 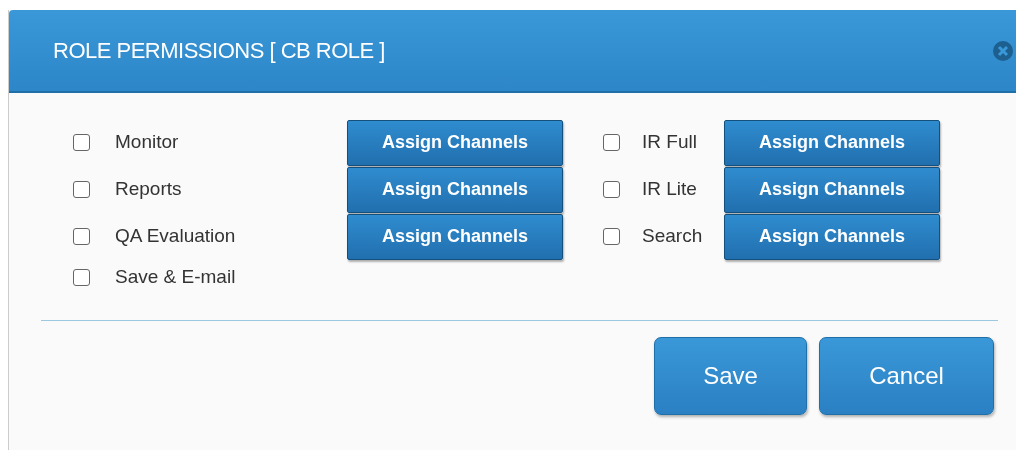 What do you see at coordinates (176, 276) in the screenshot?
I see `permission-label: Save & E-mail` at bounding box center [176, 276].